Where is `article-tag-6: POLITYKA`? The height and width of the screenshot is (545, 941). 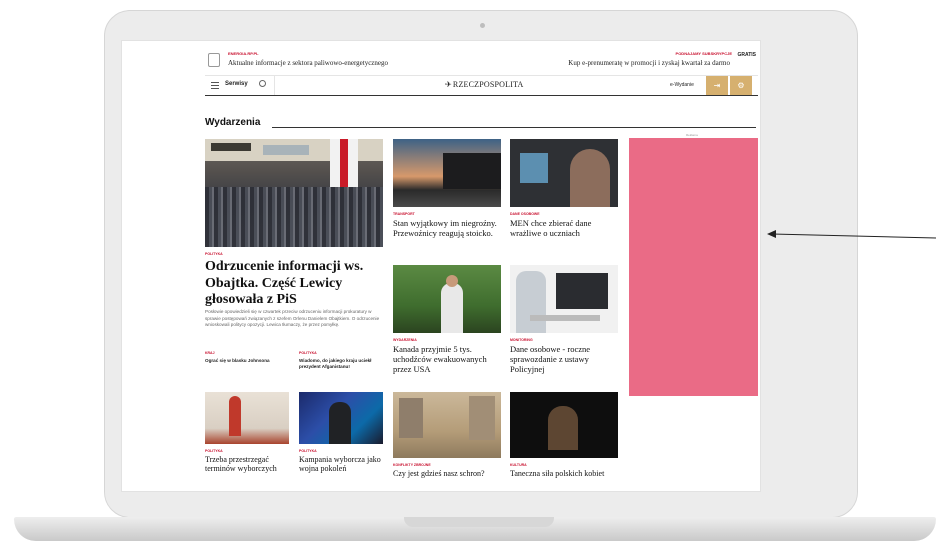
article-tag-6: POLITYKA is located at coordinates (308, 451).